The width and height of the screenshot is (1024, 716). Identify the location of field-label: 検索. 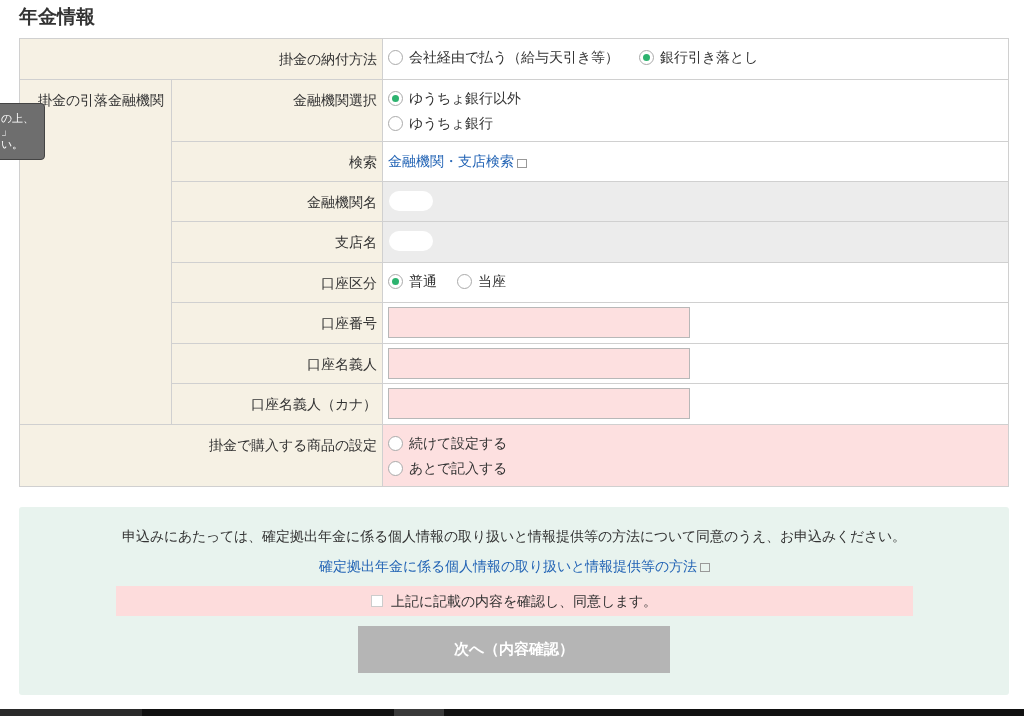
(363, 162).